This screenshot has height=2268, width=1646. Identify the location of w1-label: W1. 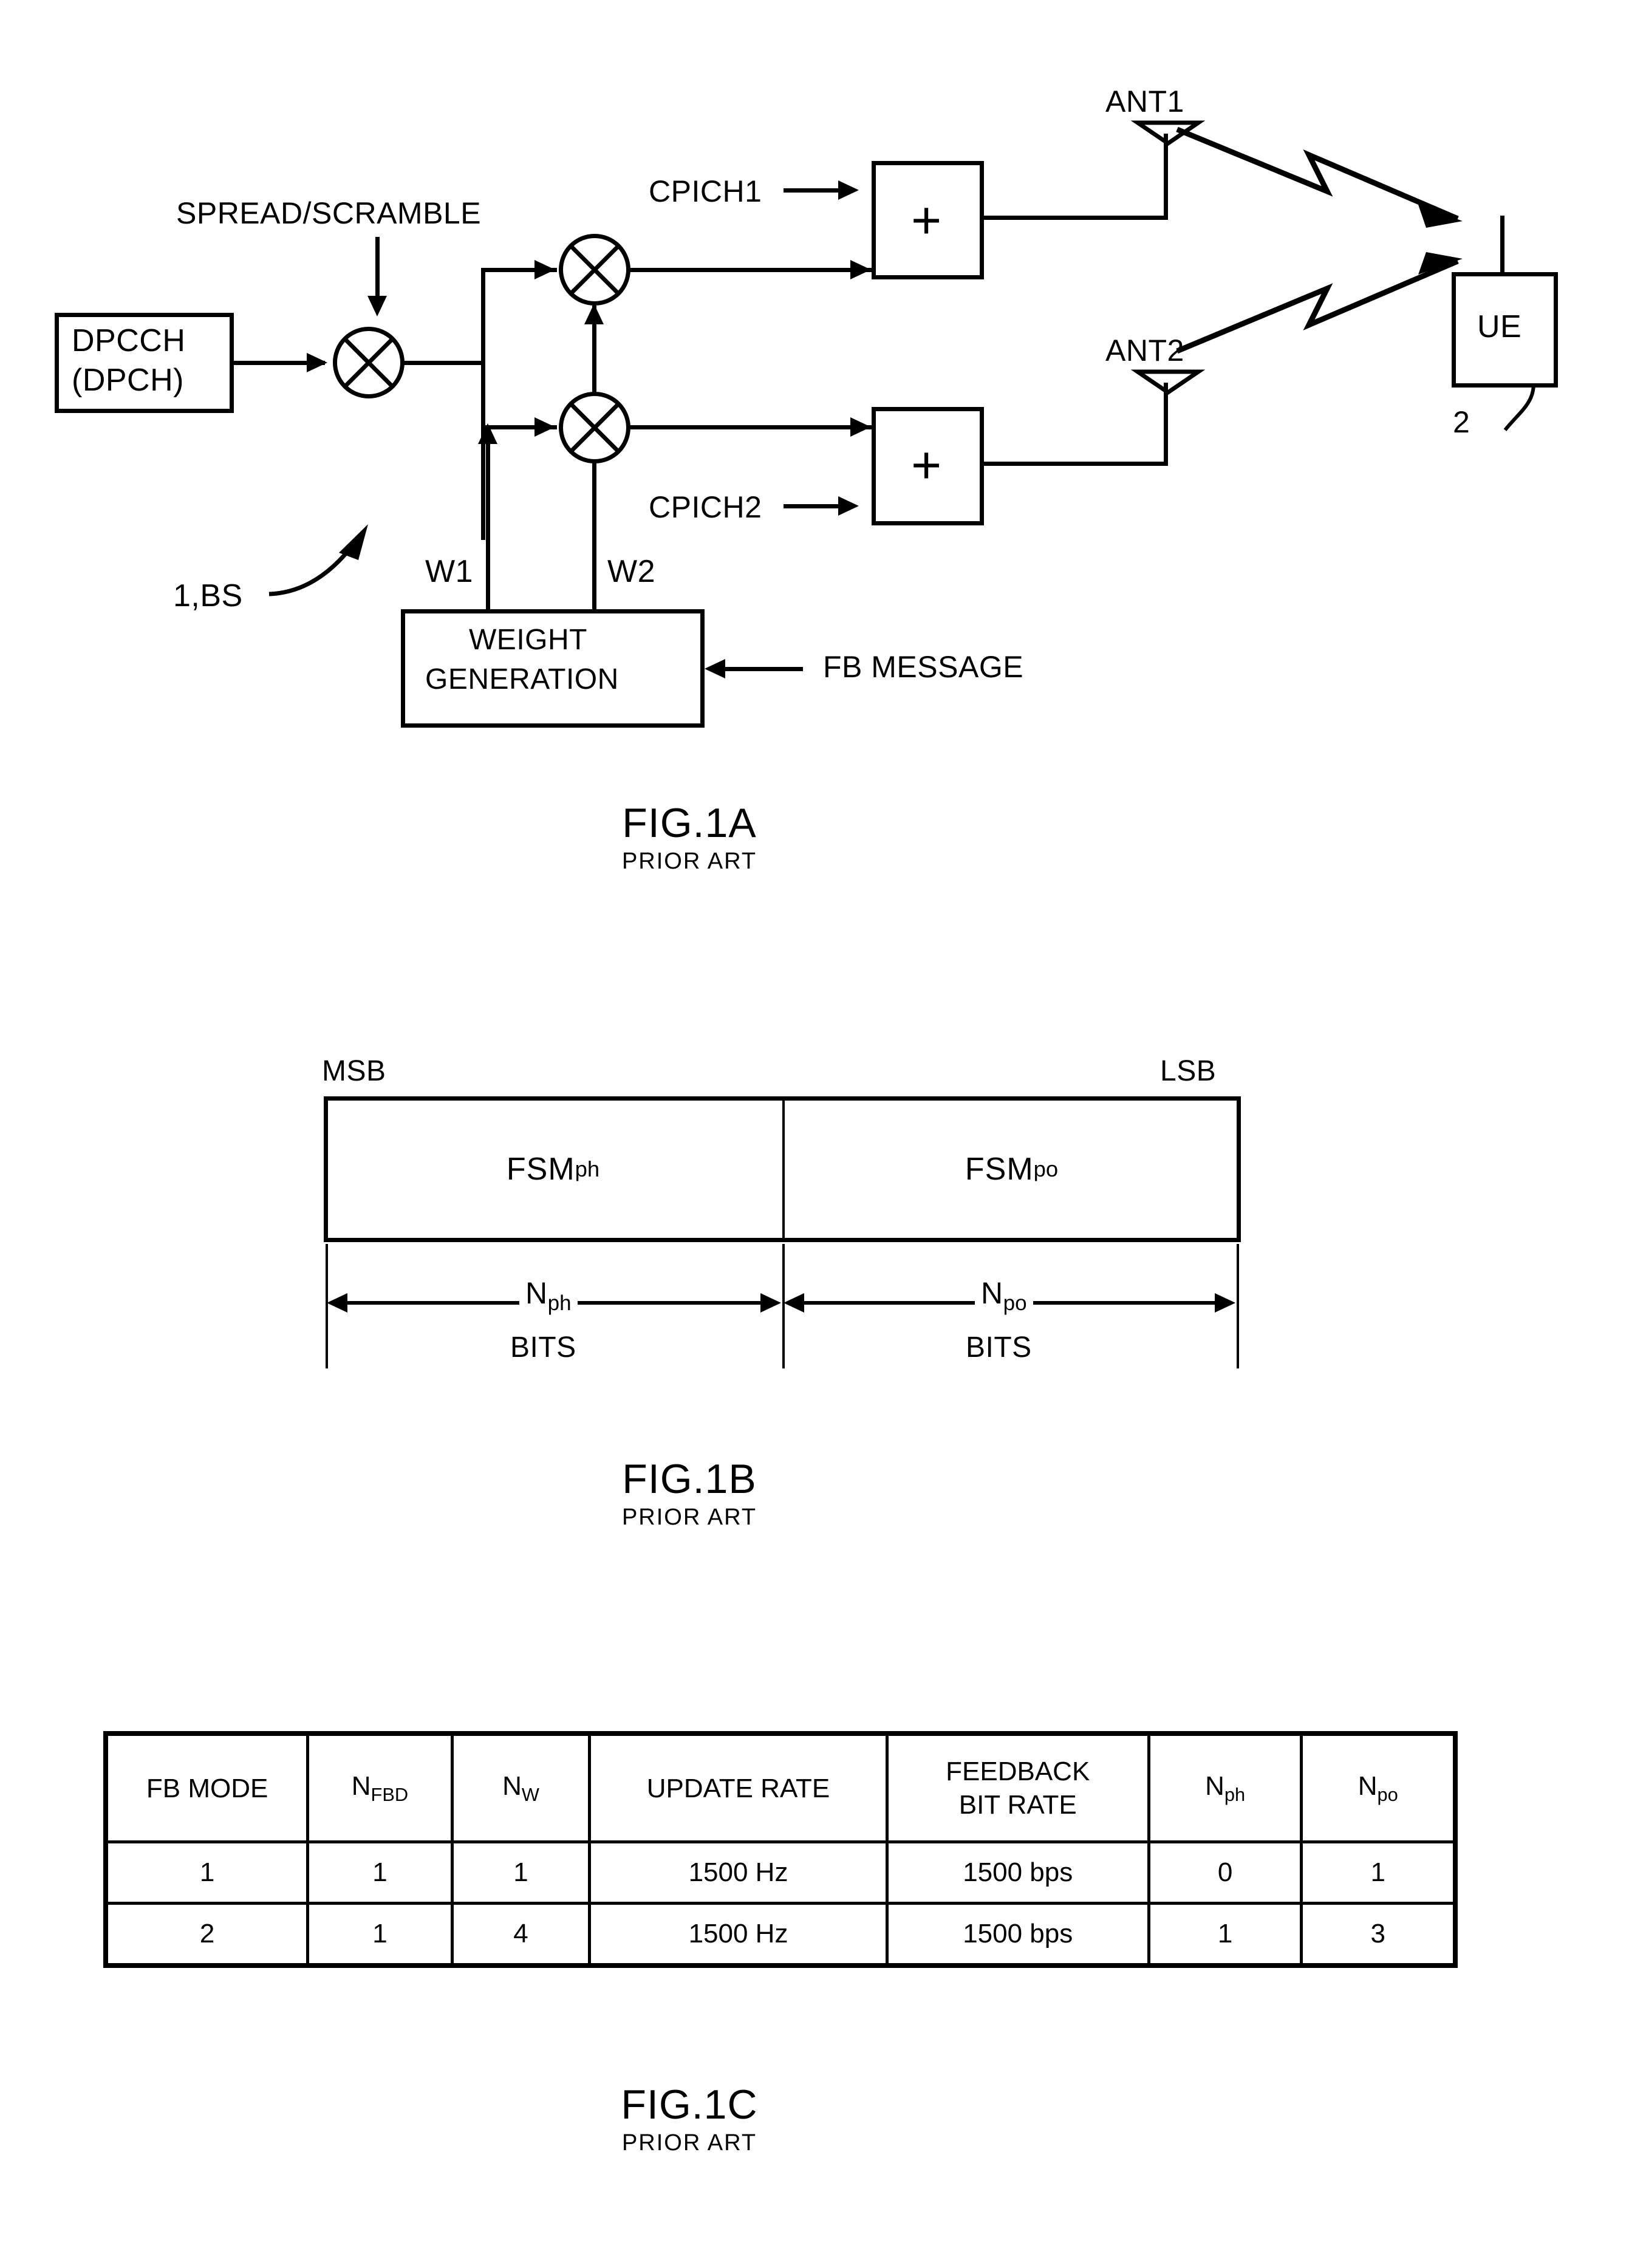
(449, 571).